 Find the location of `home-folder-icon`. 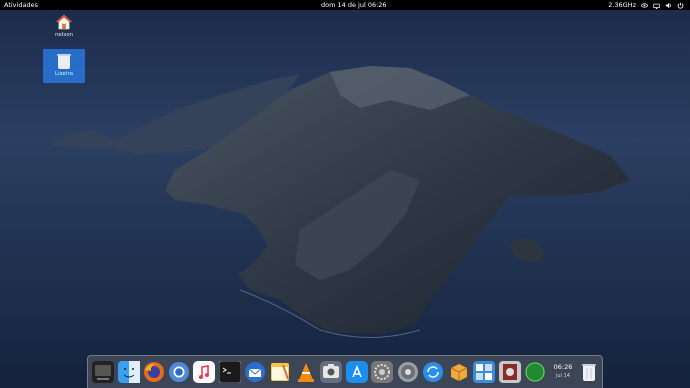

home-folder-icon is located at coordinates (64, 22).